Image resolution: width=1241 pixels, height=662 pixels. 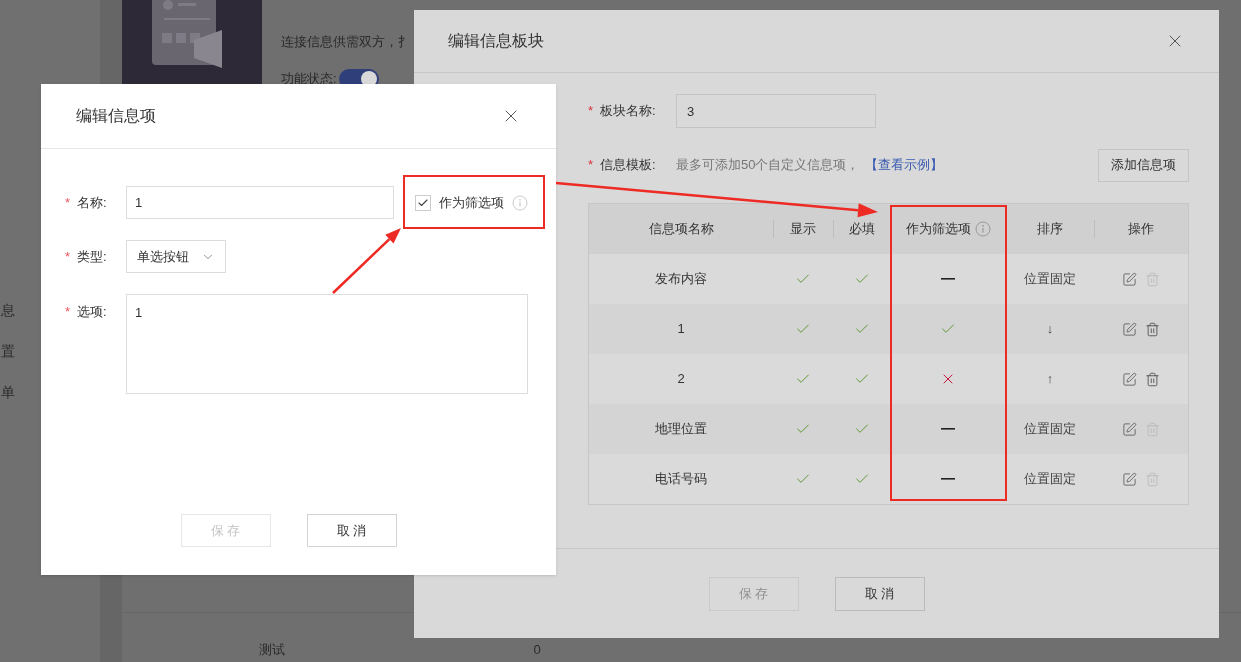 I want to click on options-field: 1, so click(x=327, y=344).